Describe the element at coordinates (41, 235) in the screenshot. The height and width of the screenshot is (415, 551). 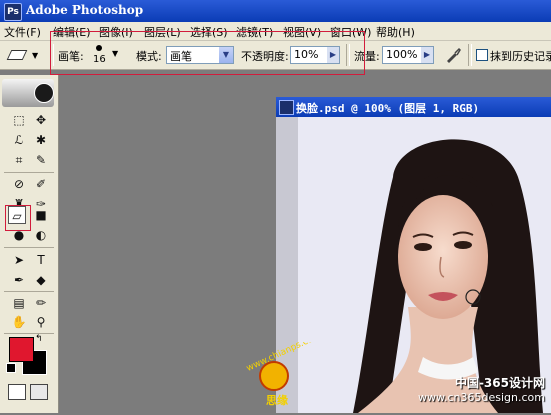
I see `dodge-icon: ◐` at that location.